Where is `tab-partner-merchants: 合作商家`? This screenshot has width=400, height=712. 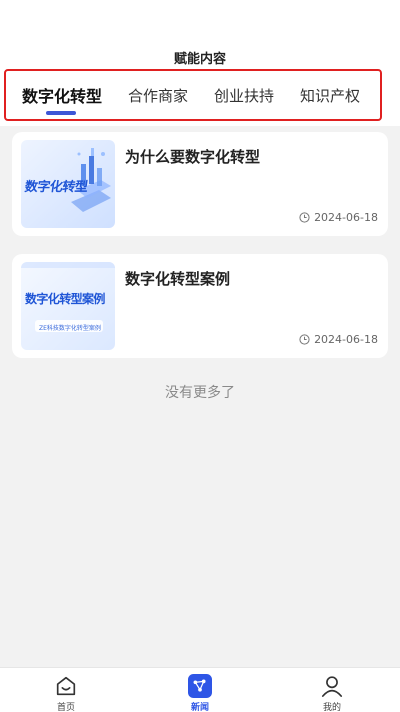 tab-partner-merchants: 合作商家 is located at coordinates (158, 95).